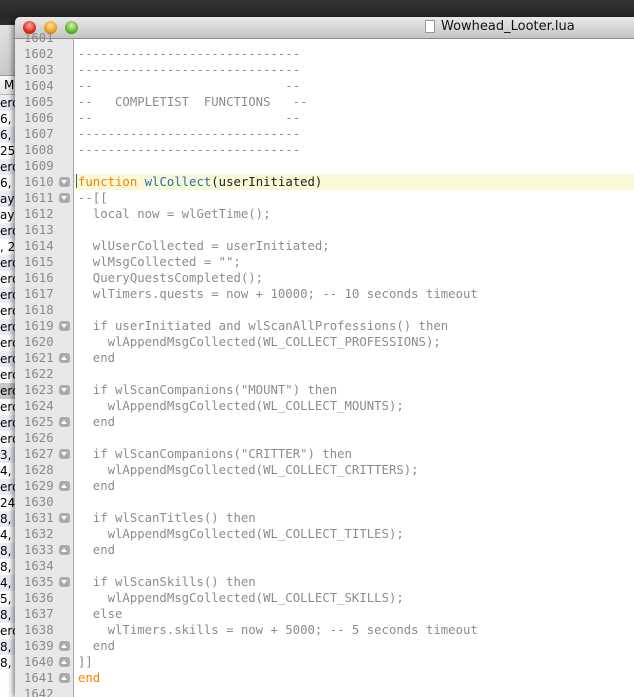  Describe the element at coordinates (354, 614) in the screenshot. I see `code-line: else` at that location.